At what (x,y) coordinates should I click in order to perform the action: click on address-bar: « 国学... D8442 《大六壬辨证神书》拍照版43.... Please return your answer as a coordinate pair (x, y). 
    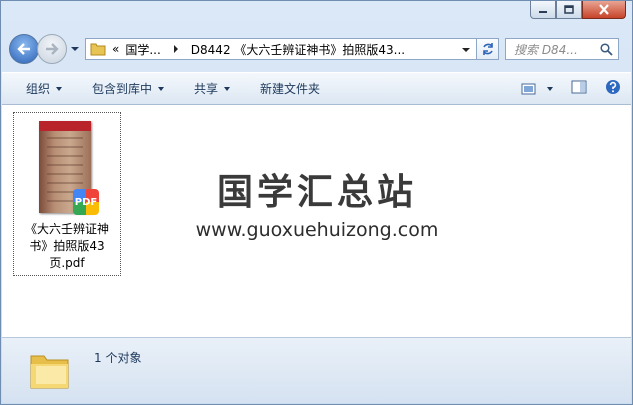
    Looking at the image, I should click on (281, 49).